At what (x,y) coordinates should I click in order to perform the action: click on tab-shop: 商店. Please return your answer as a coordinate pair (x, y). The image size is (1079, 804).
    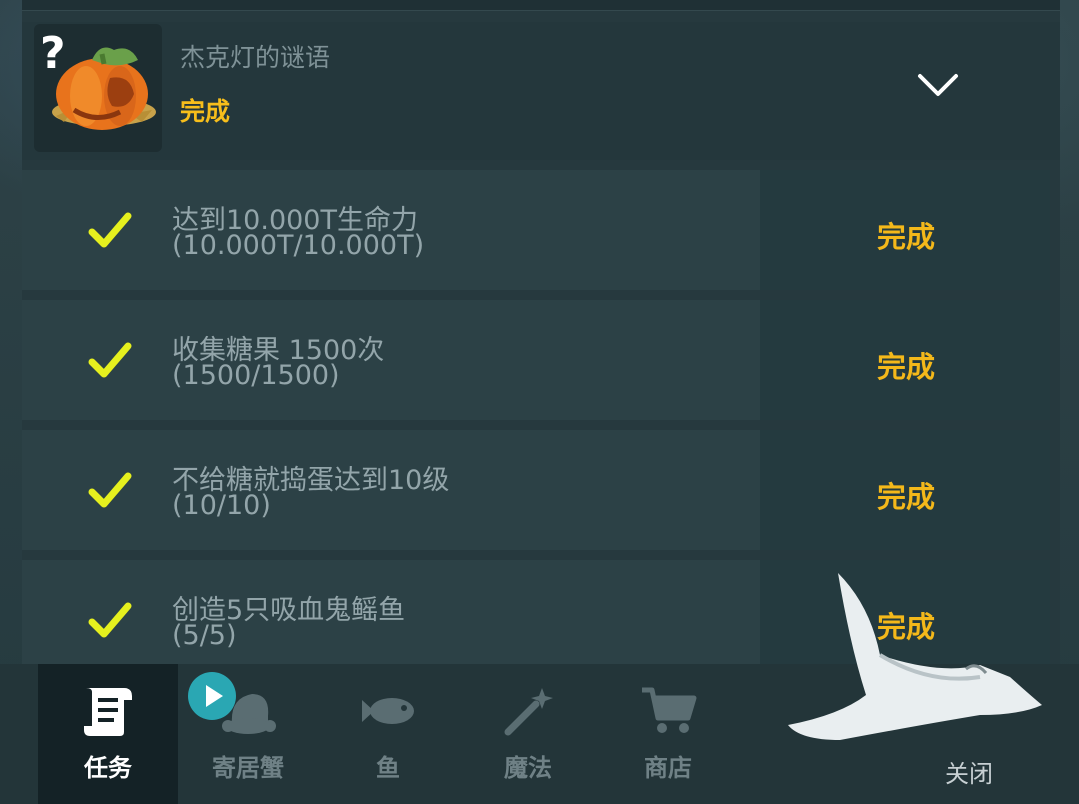
    Looking at the image, I should click on (668, 734).